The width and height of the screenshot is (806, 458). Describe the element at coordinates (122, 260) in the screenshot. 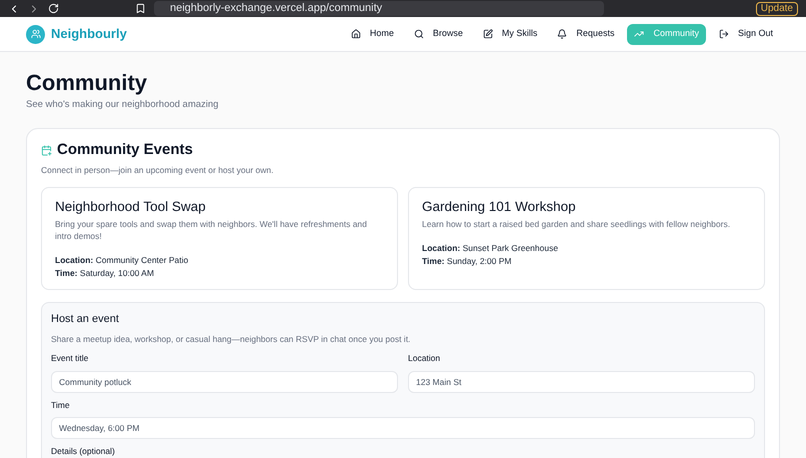

I see `event-location: Location: Community Center Patio` at that location.